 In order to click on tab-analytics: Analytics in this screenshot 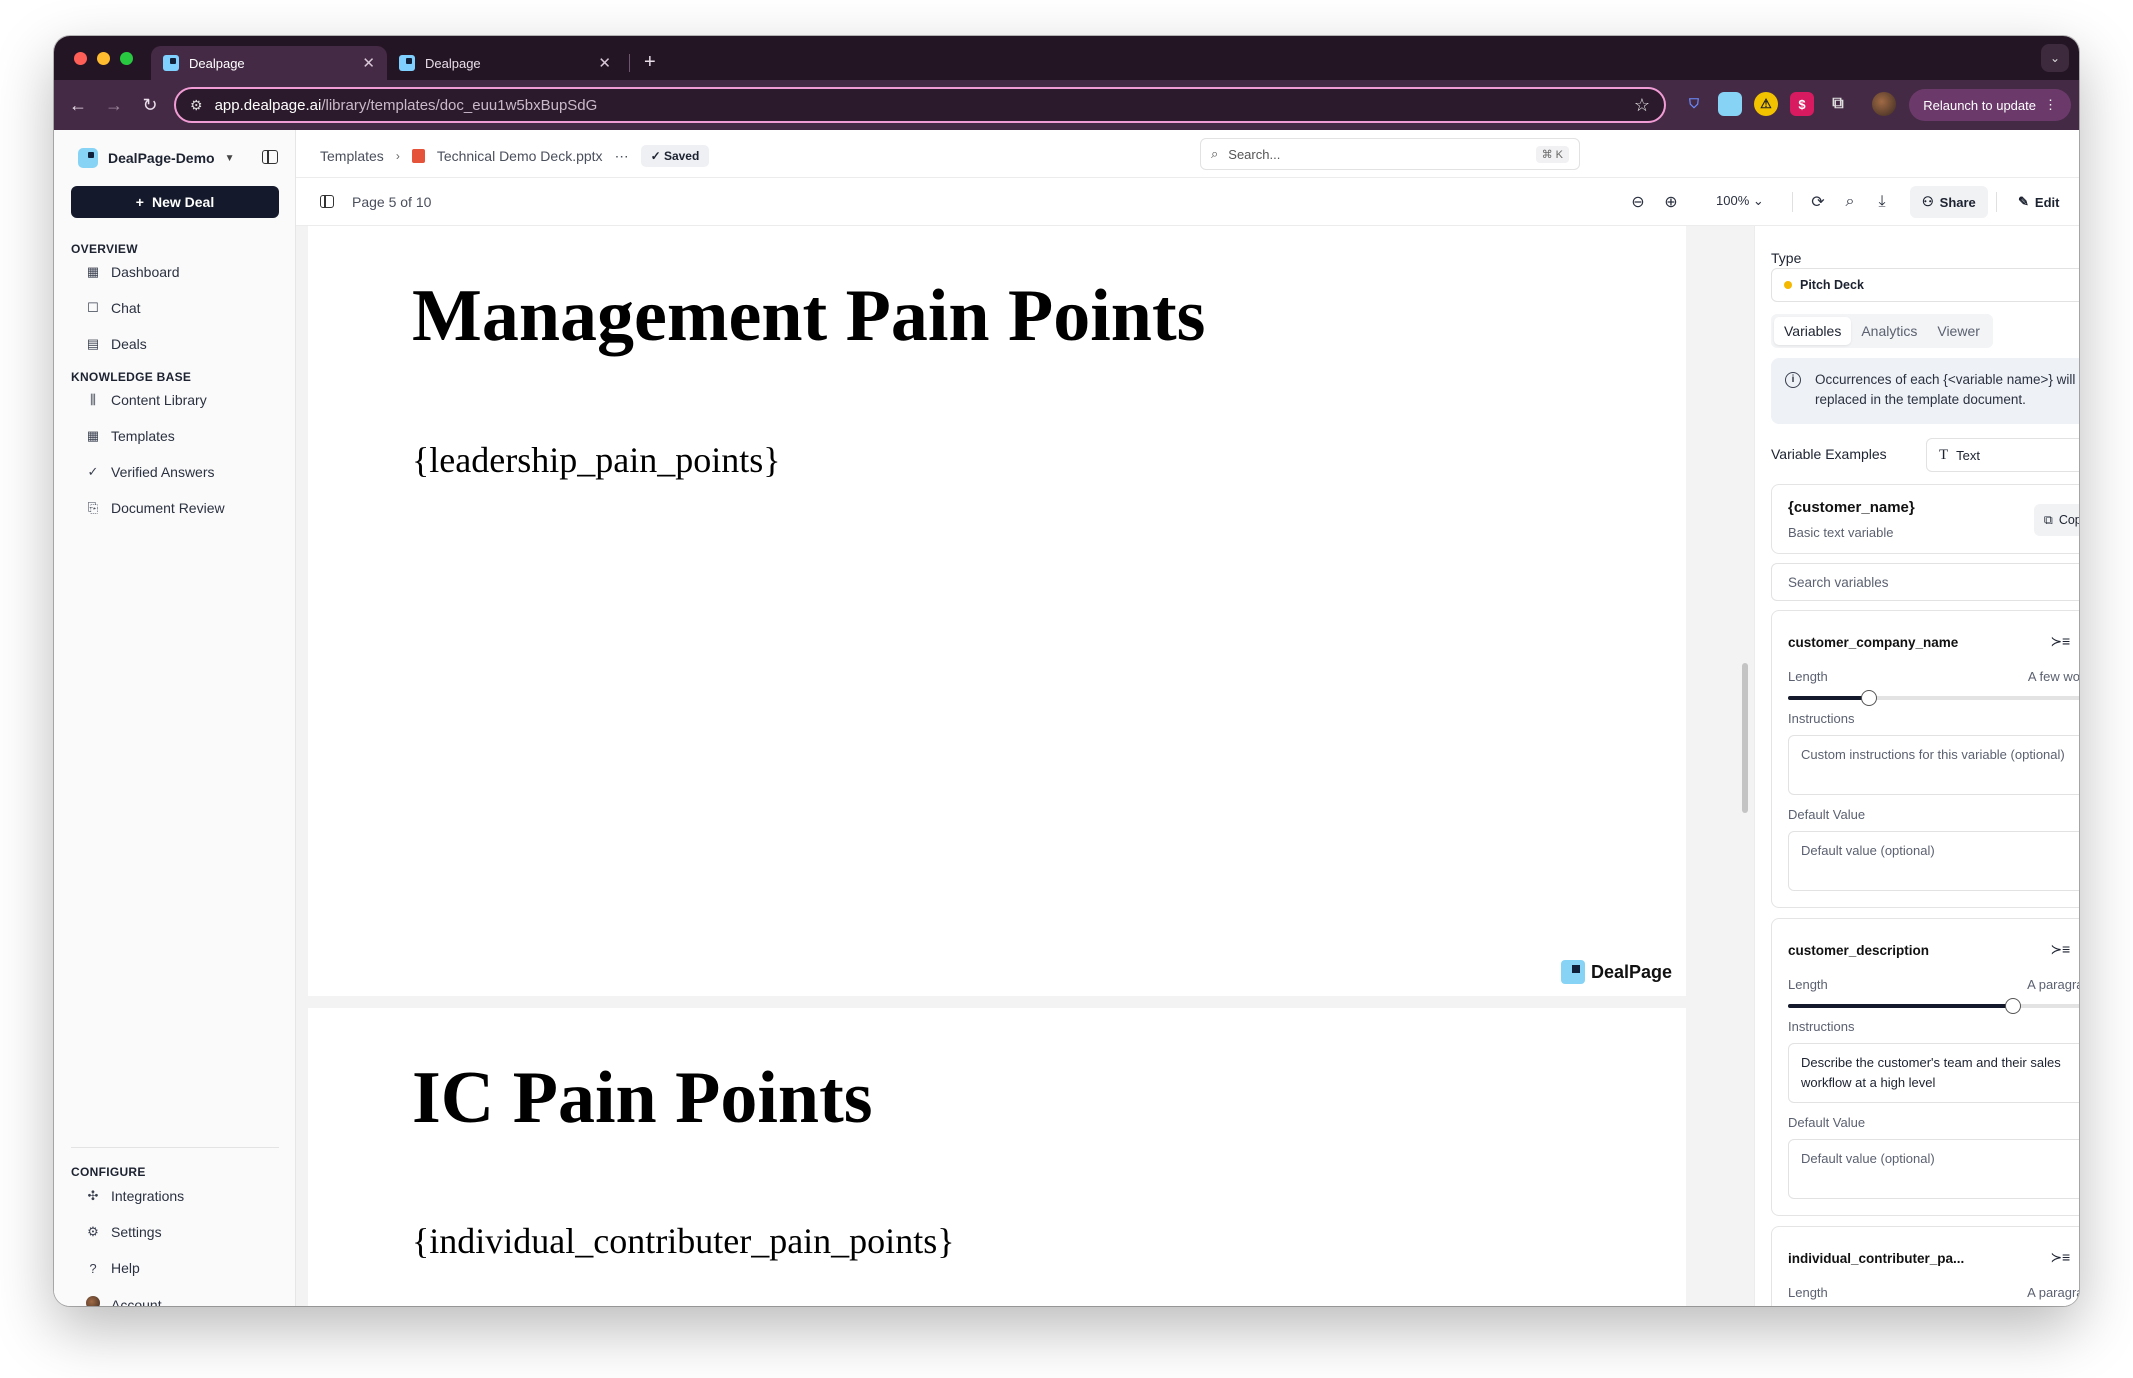, I will do `click(1889, 331)`.